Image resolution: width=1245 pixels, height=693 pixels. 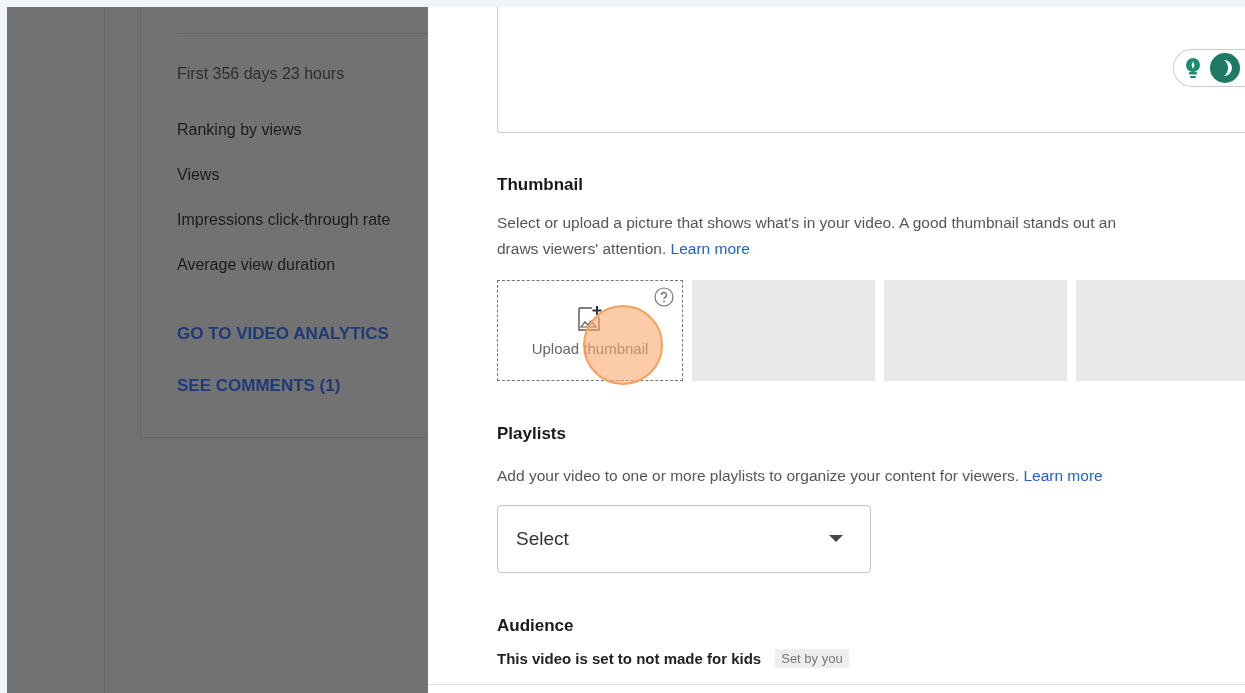 I want to click on period-label: First 356 days 23 hours, so click(x=261, y=74).